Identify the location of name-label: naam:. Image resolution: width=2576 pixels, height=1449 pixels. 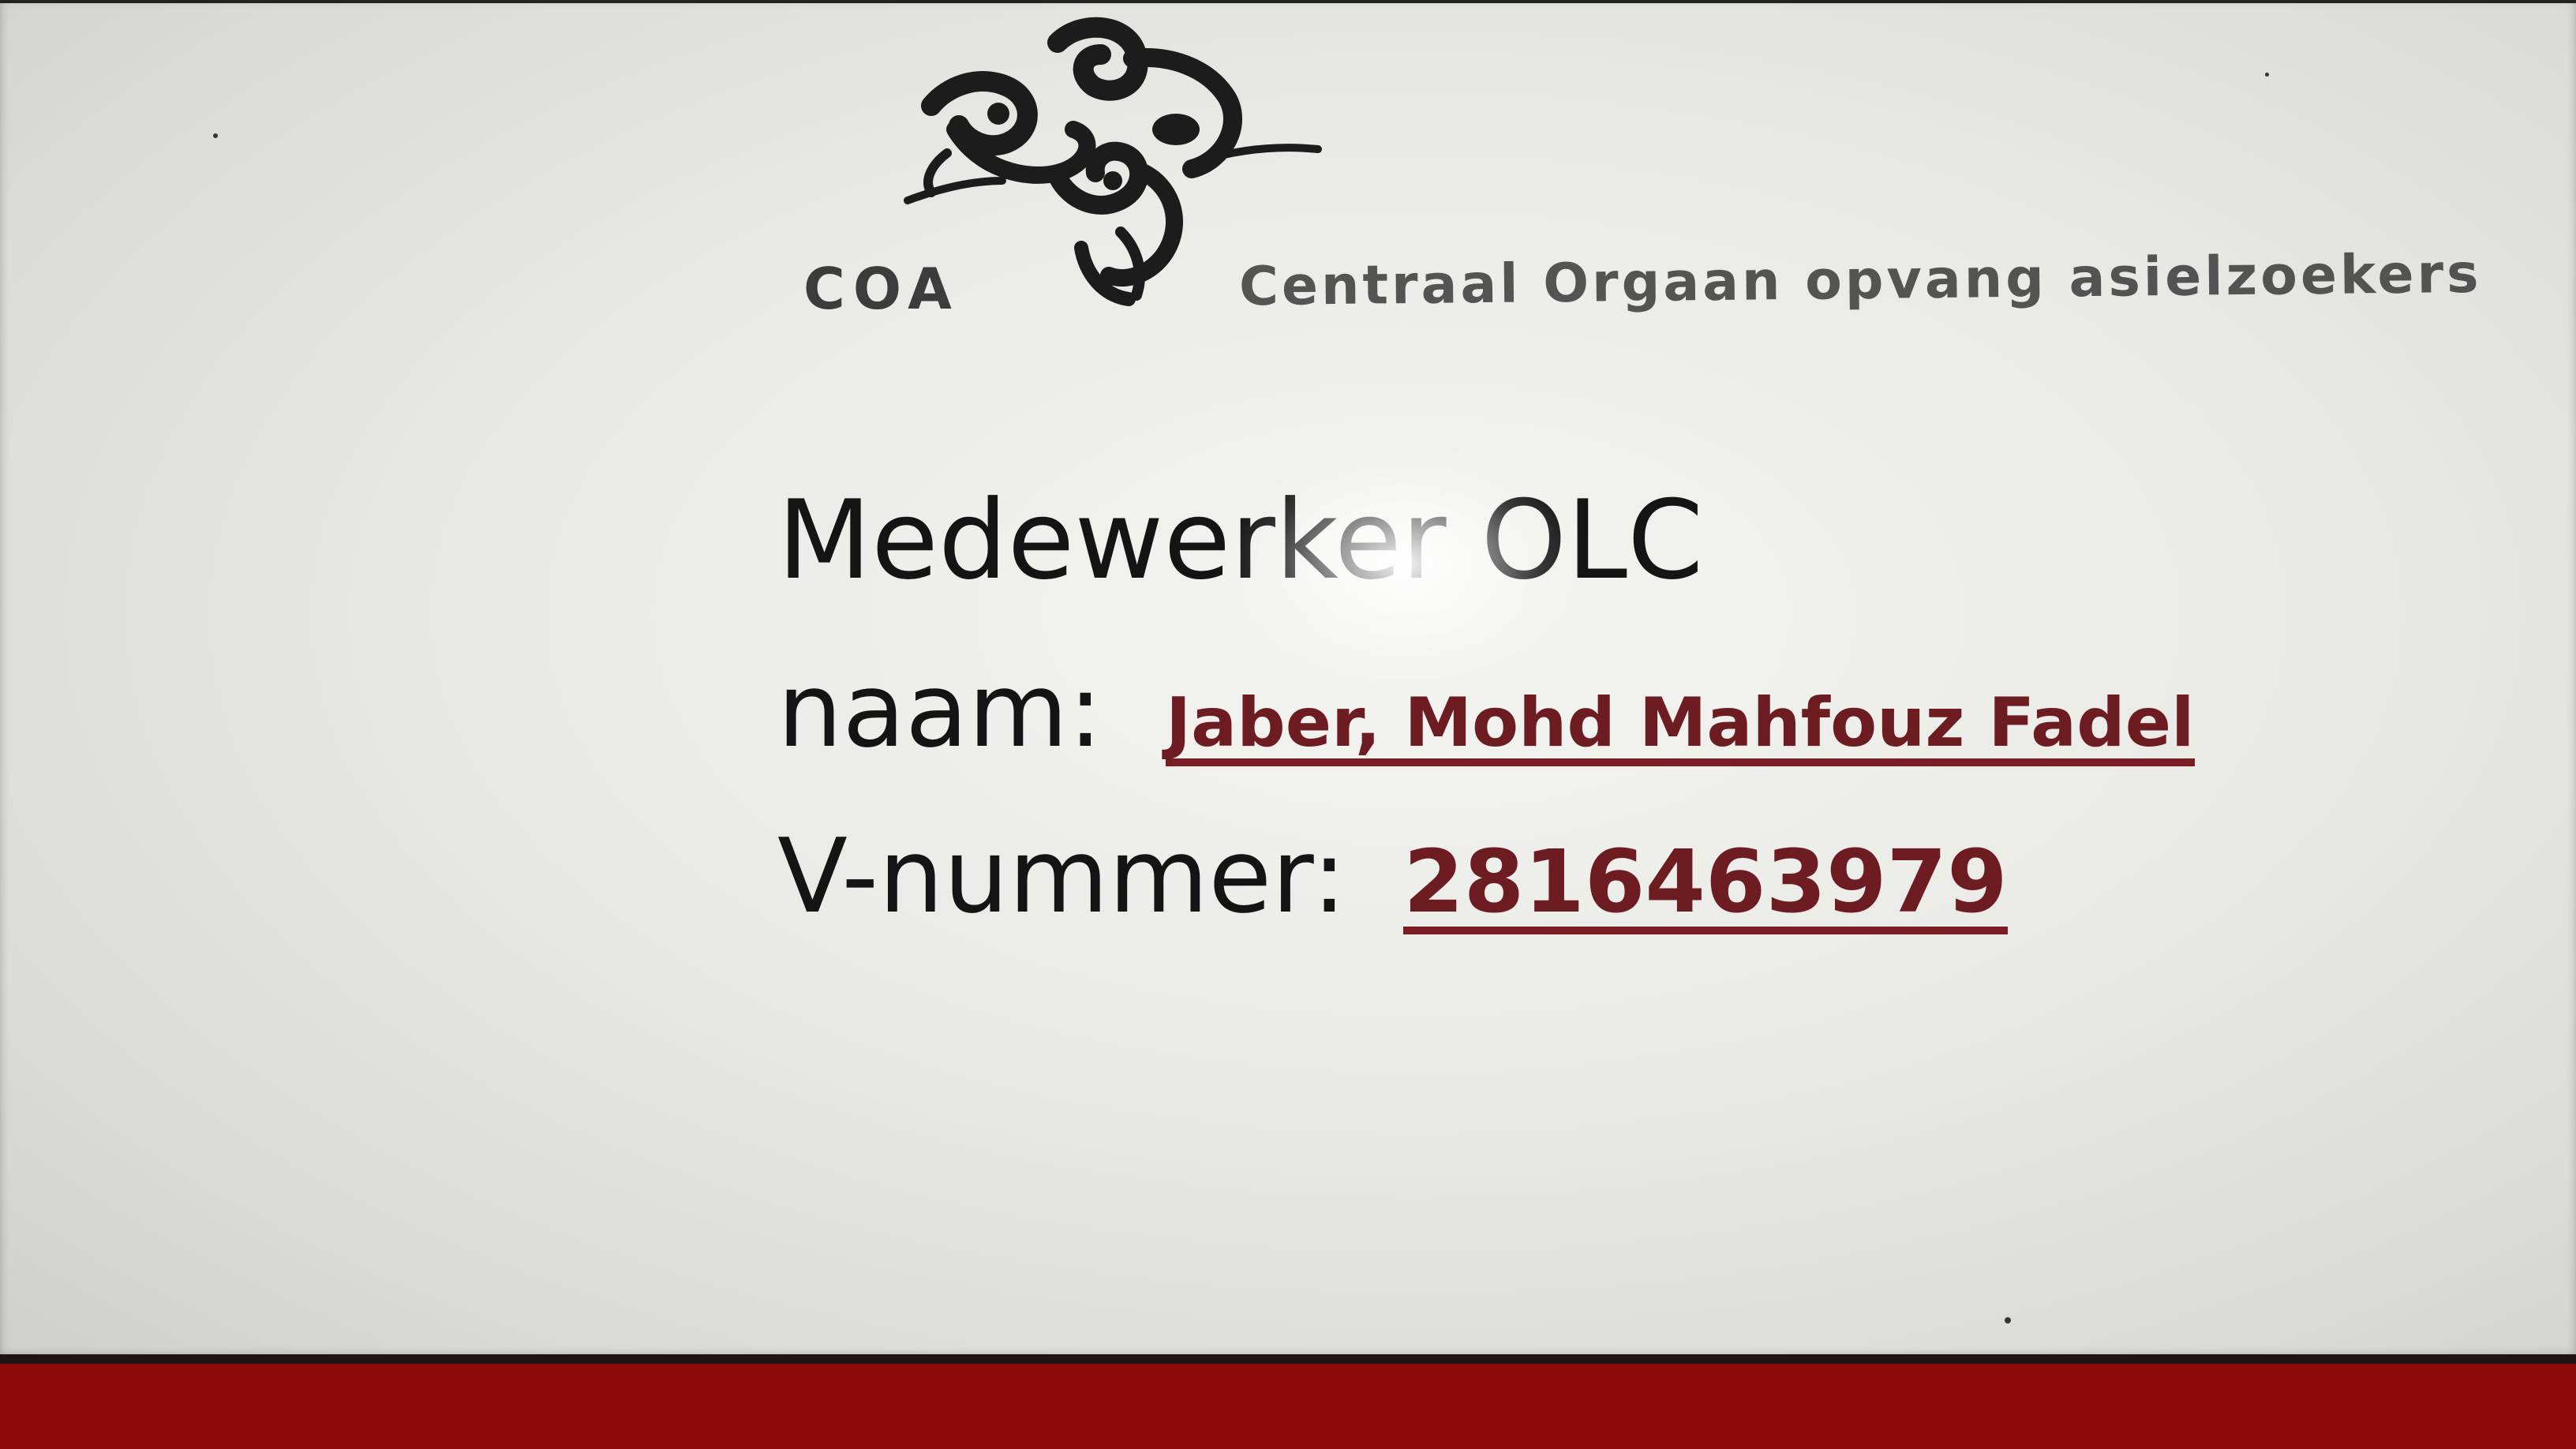
(940, 710).